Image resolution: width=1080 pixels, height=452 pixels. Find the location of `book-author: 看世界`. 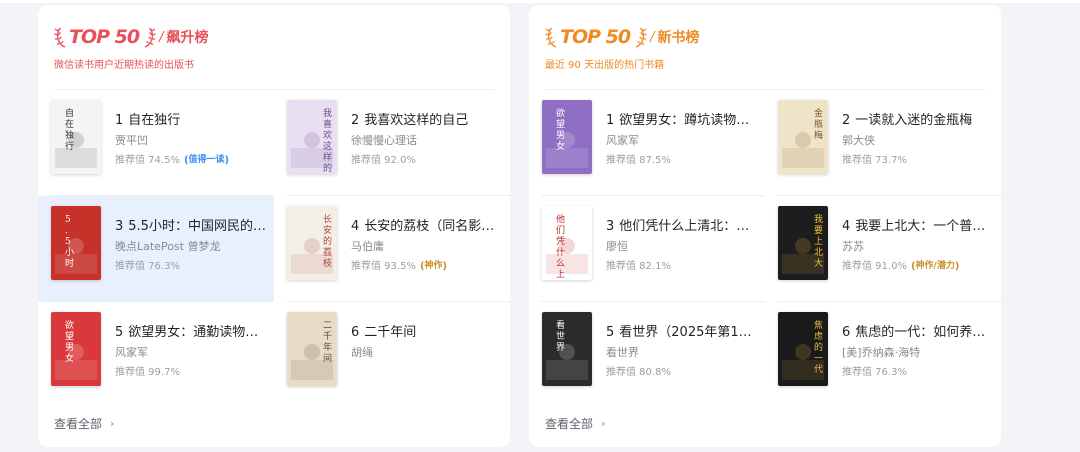

book-author: 看世界 is located at coordinates (682, 353).